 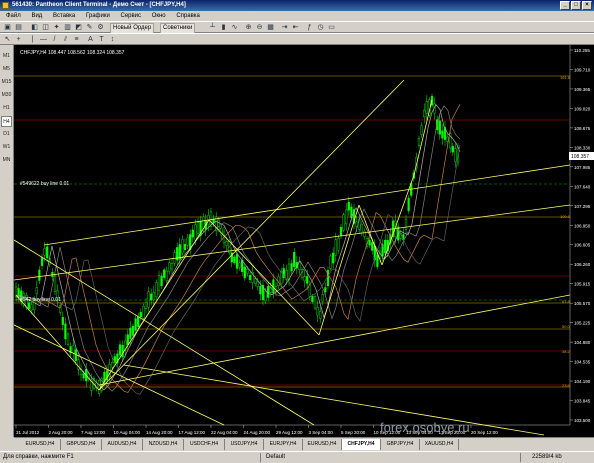 What do you see at coordinates (283, 444) in the screenshot?
I see `tab-eurjpy-h4: EURJPY,H4` at bounding box center [283, 444].